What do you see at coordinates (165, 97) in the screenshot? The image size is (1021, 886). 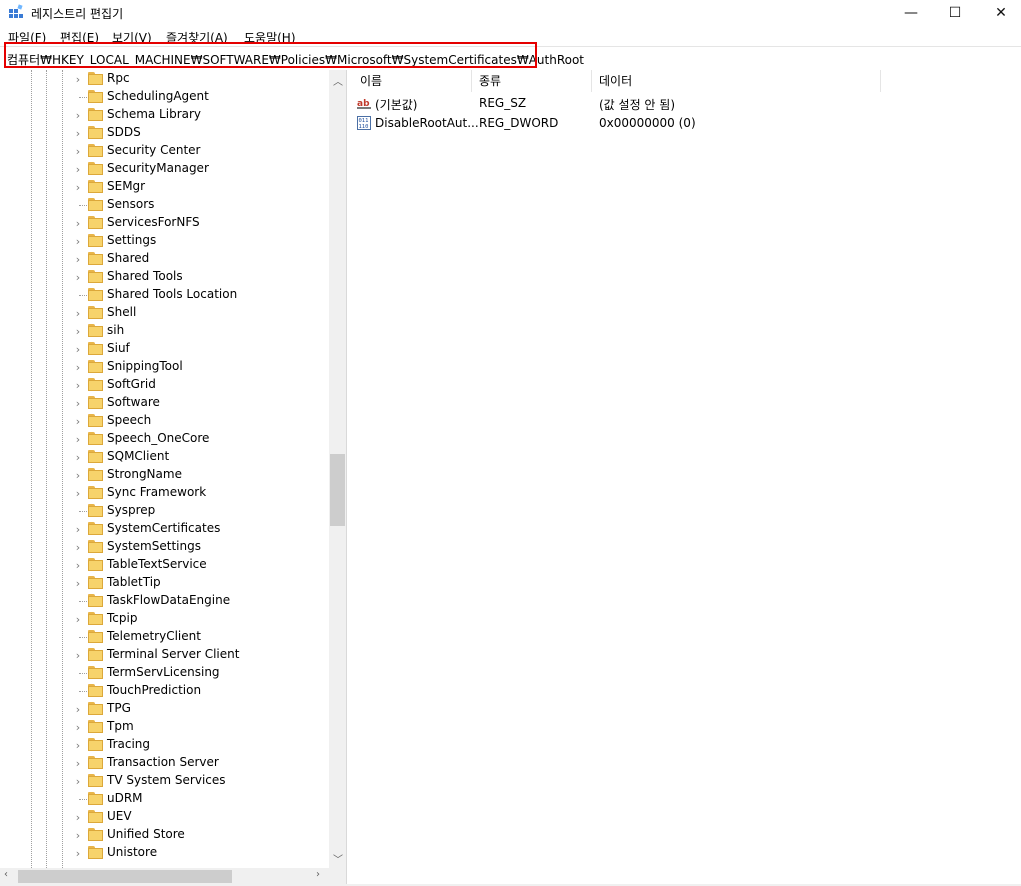 I see `tree-item: SchedulingAgent` at bounding box center [165, 97].